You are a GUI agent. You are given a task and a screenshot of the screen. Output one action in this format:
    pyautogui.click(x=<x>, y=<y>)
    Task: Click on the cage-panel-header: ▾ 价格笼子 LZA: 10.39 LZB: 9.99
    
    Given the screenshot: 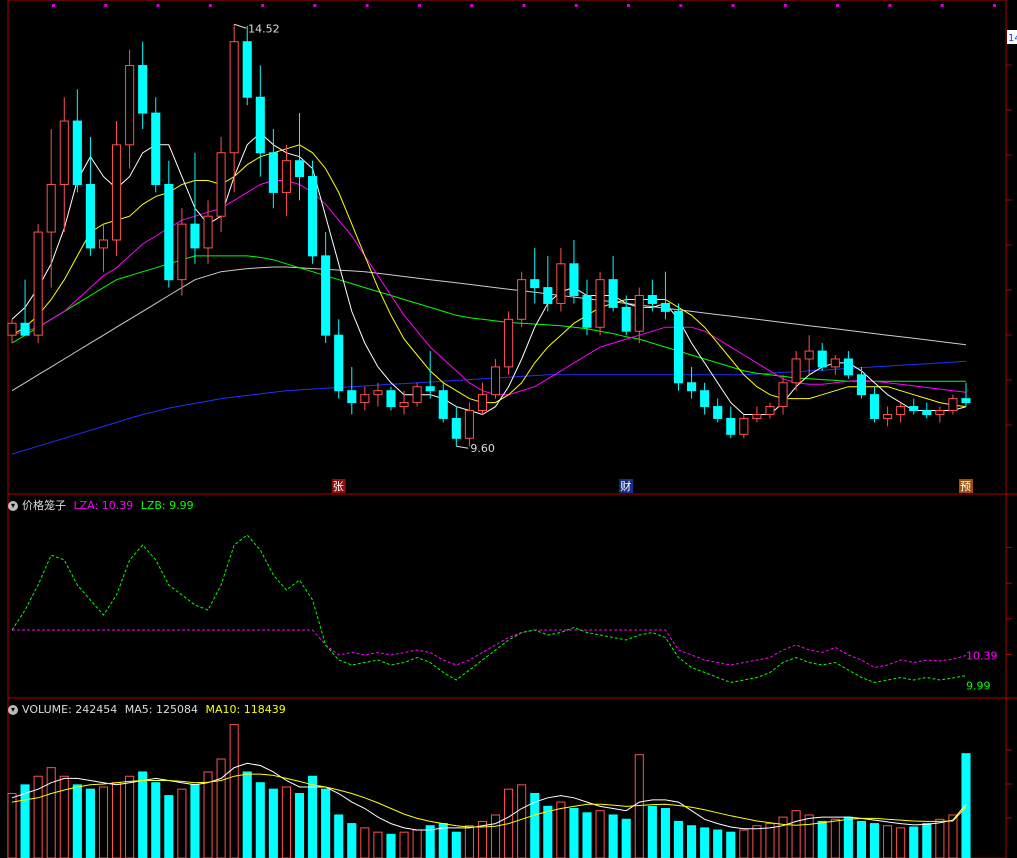 What is the action you would take?
    pyautogui.click(x=101, y=506)
    